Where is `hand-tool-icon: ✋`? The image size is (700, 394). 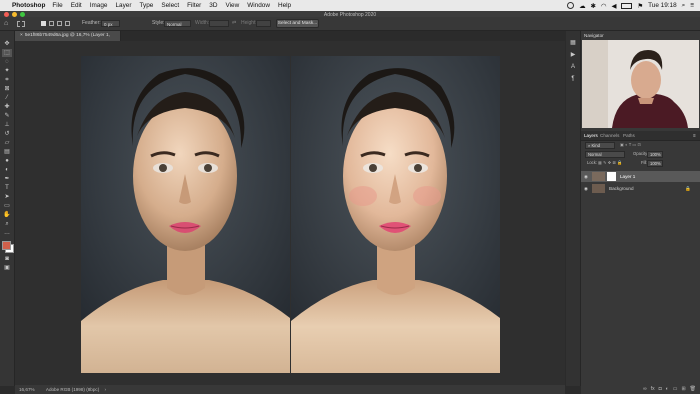
hand-tool-icon: ✋ is located at coordinates (7, 215).